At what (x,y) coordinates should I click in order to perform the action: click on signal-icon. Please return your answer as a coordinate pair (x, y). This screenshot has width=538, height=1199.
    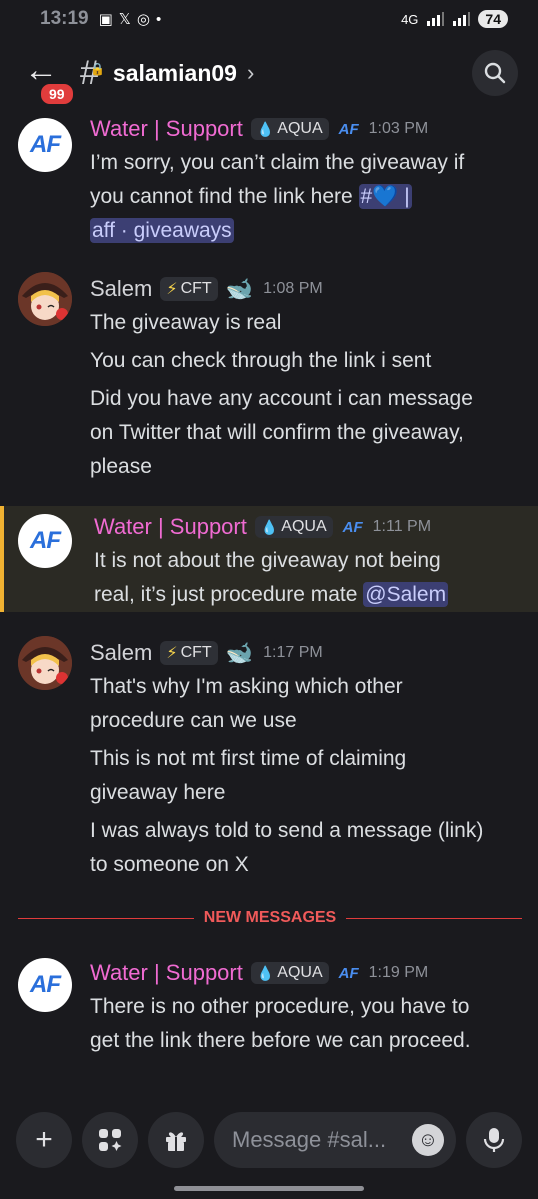
    Looking at the image, I should click on (436, 19).